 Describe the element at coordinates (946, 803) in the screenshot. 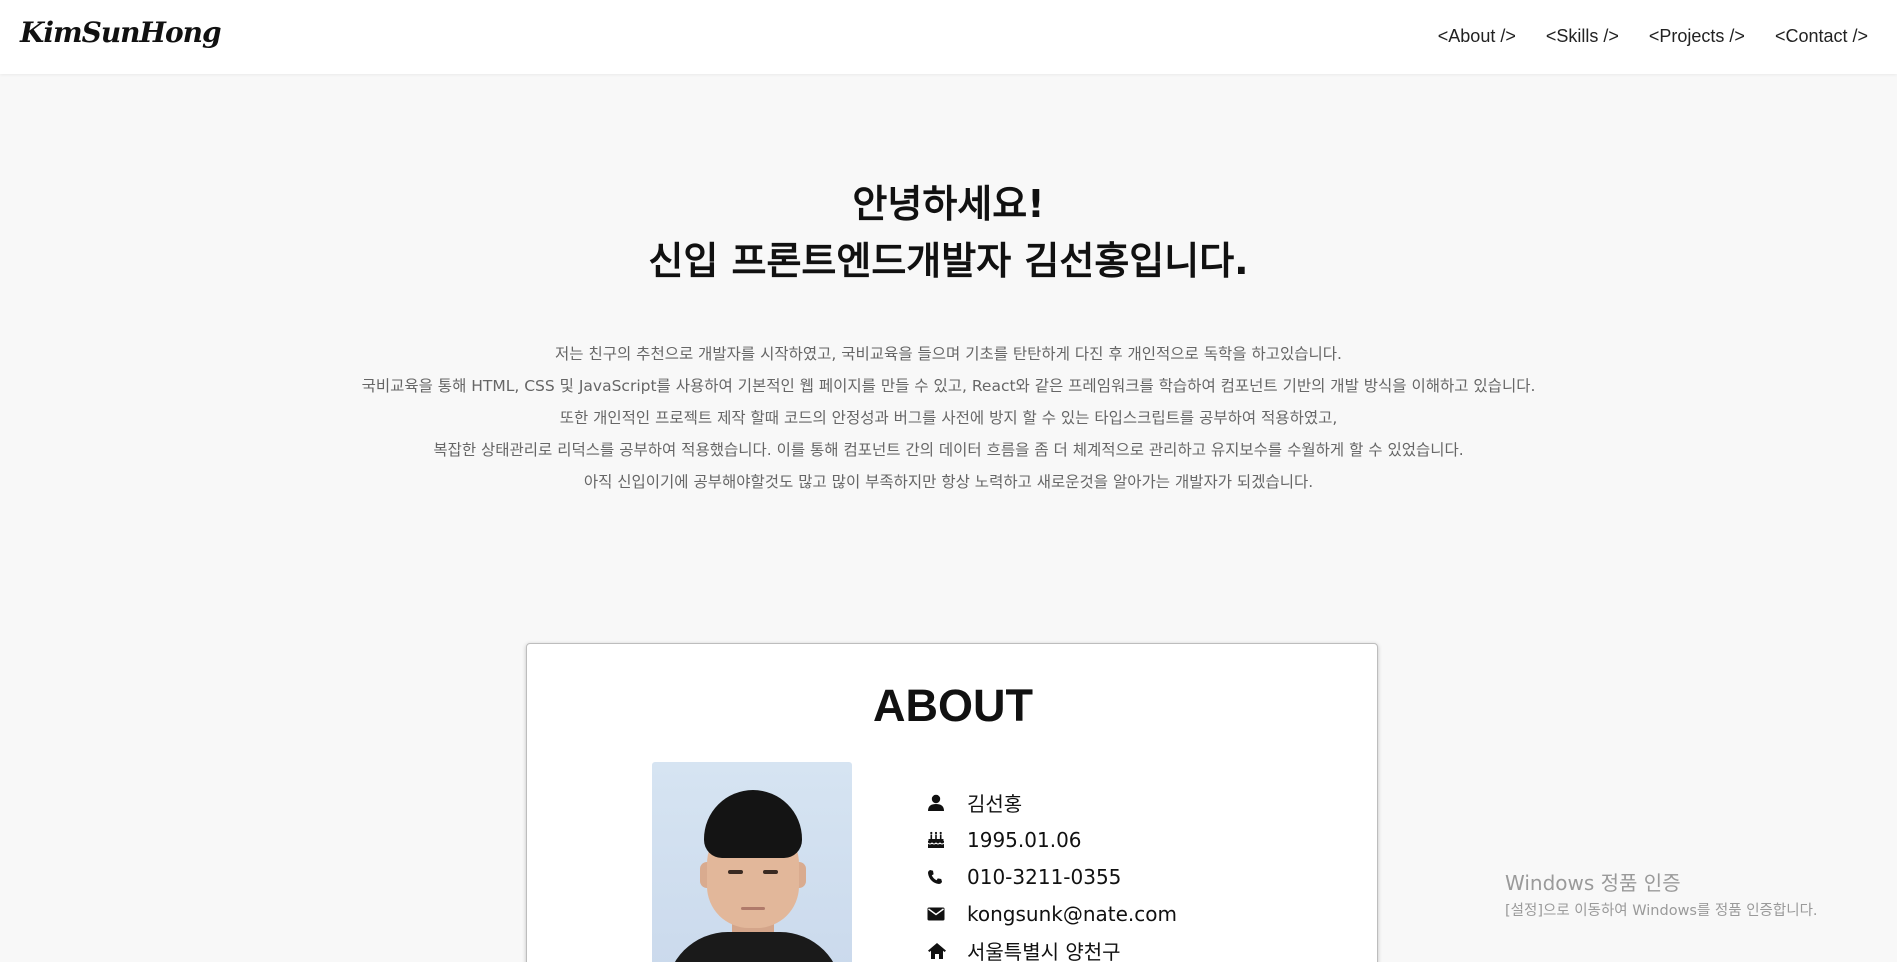

I see `user-icon` at that location.